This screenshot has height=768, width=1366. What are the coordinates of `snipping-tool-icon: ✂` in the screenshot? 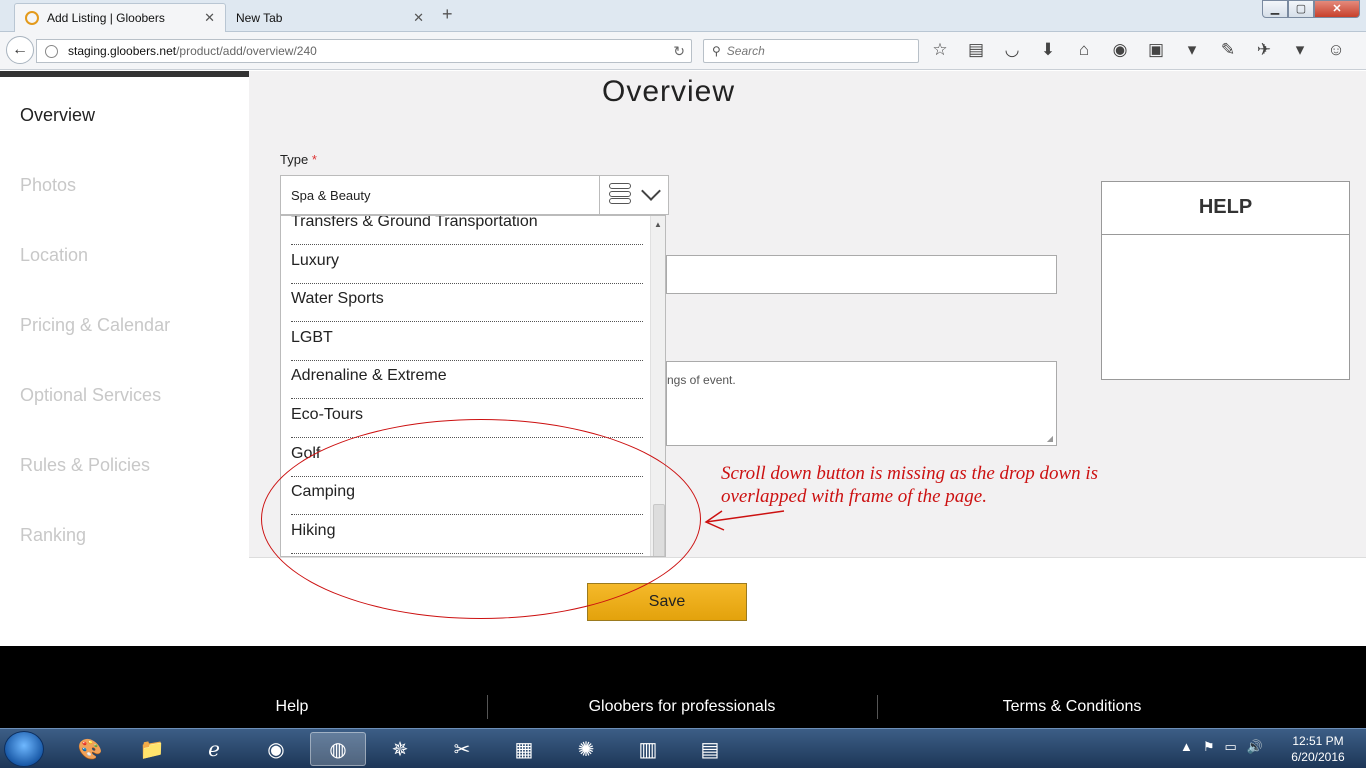 It's located at (462, 749).